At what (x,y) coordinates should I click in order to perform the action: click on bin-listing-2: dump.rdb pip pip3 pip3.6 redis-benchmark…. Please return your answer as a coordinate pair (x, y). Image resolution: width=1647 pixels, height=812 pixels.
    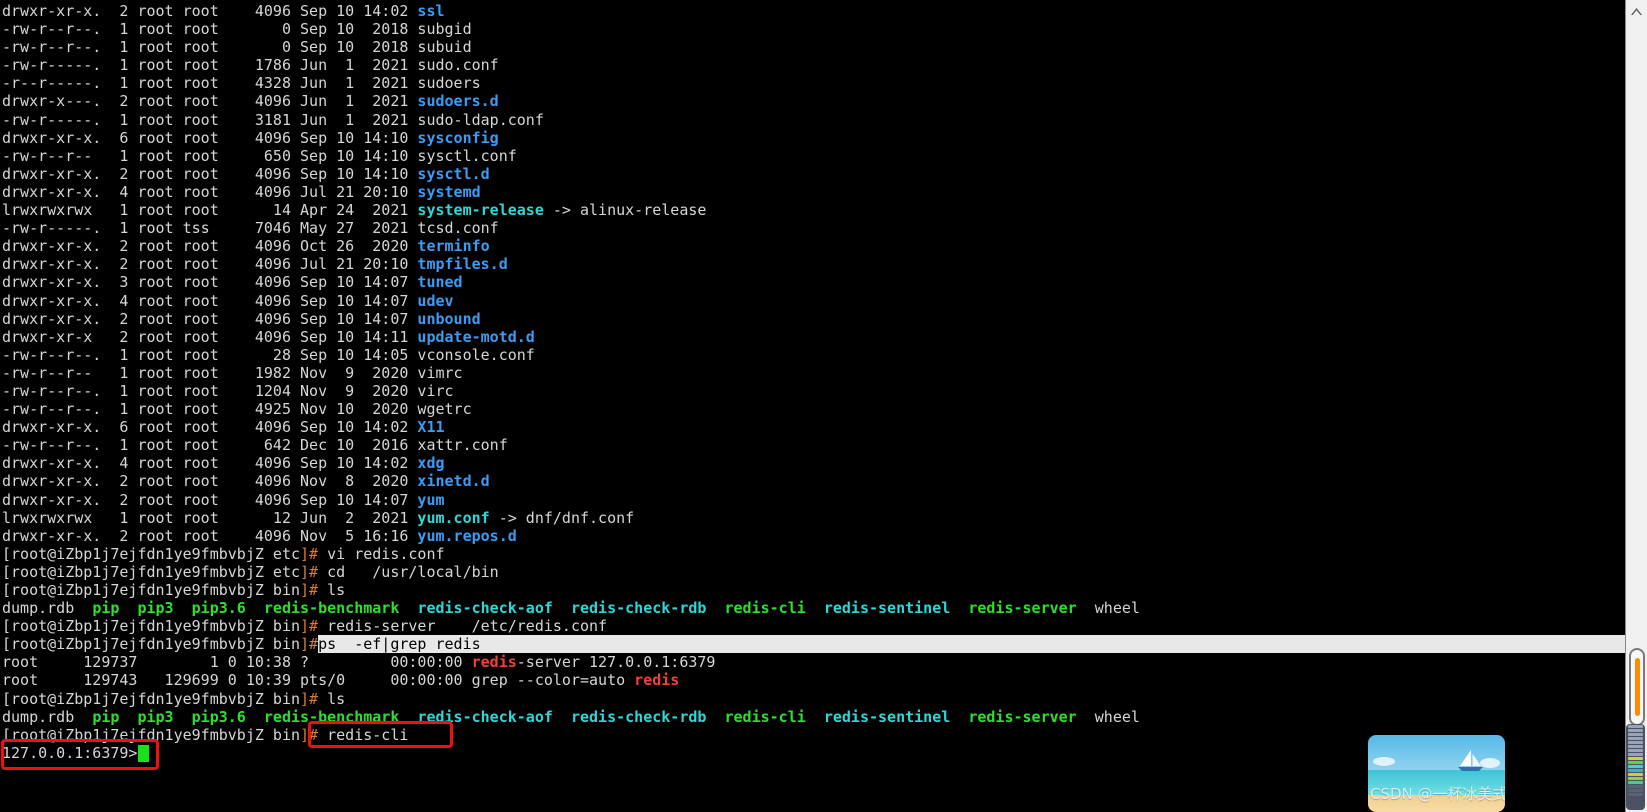
    Looking at the image, I should click on (571, 716).